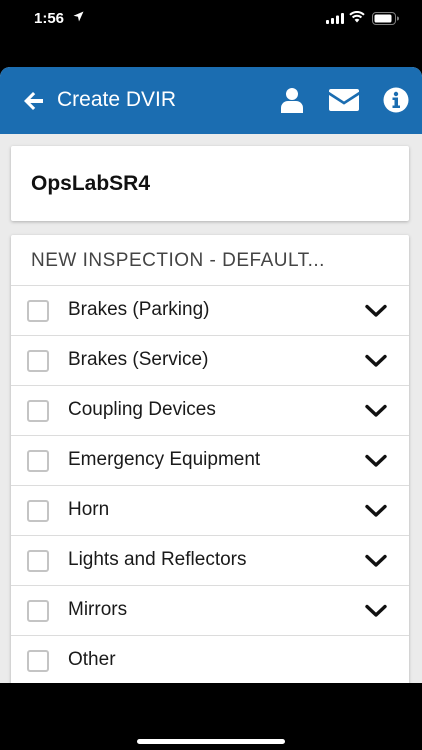 Image resolution: width=422 pixels, height=750 pixels. Describe the element at coordinates (89, 509) in the screenshot. I see `inspection-item-label: Horn` at that location.